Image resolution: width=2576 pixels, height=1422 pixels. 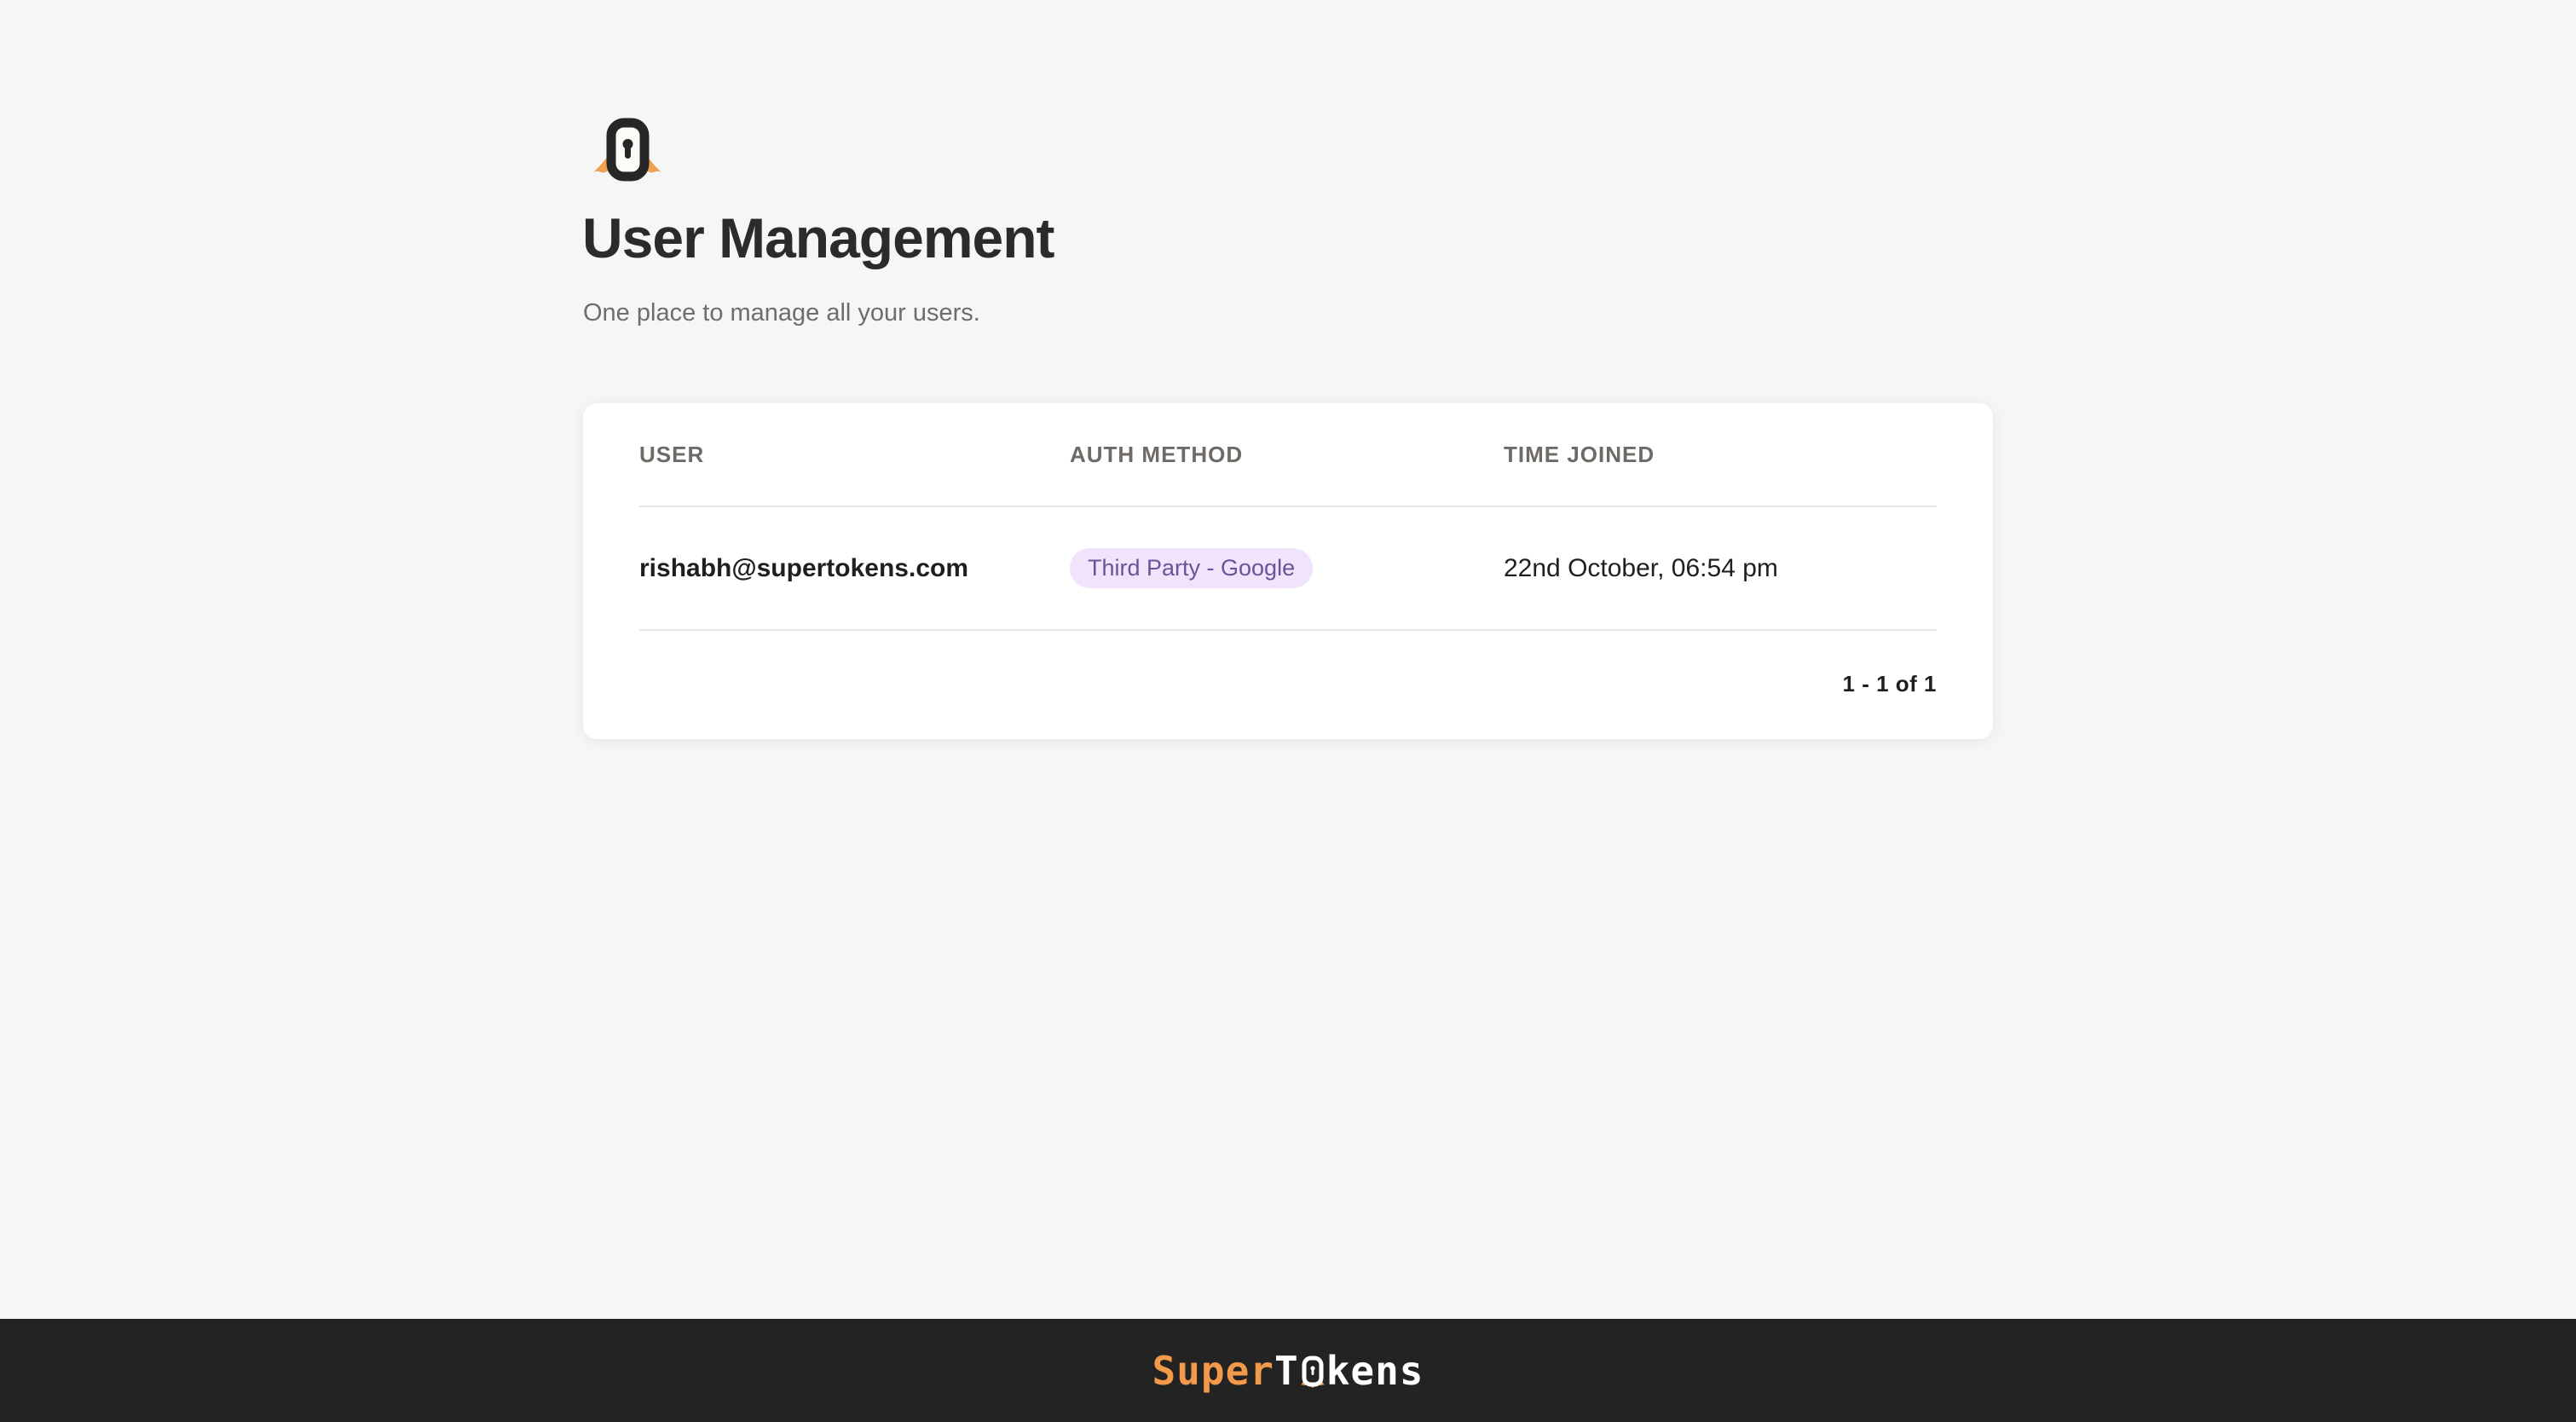 What do you see at coordinates (1375, 1371) in the screenshot?
I see `wordmark-kens: kens` at bounding box center [1375, 1371].